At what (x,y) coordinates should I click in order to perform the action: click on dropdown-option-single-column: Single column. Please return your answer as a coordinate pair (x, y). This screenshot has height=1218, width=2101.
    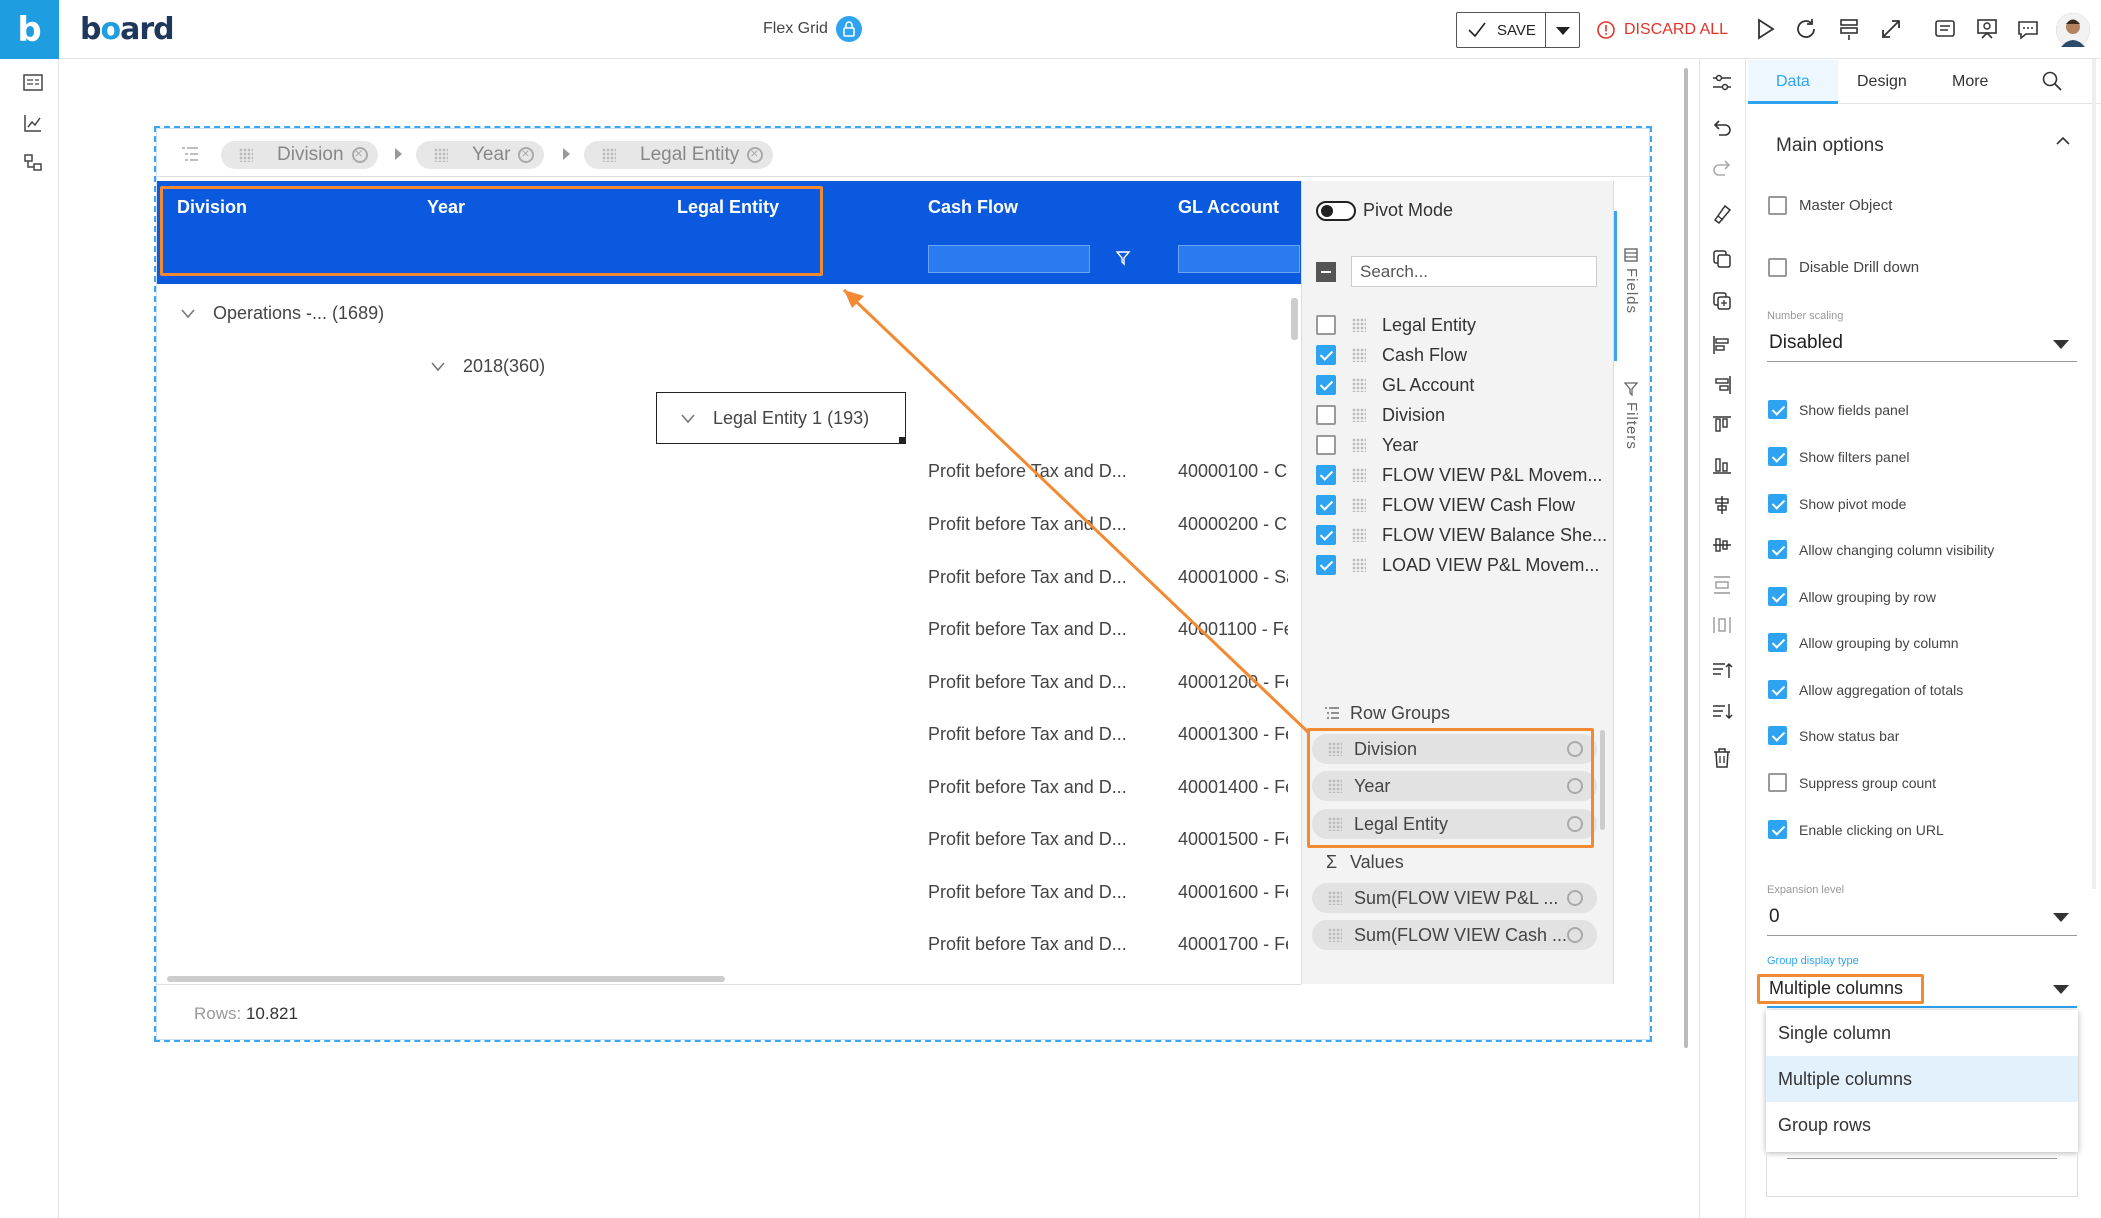
    Looking at the image, I should click on (1922, 1033).